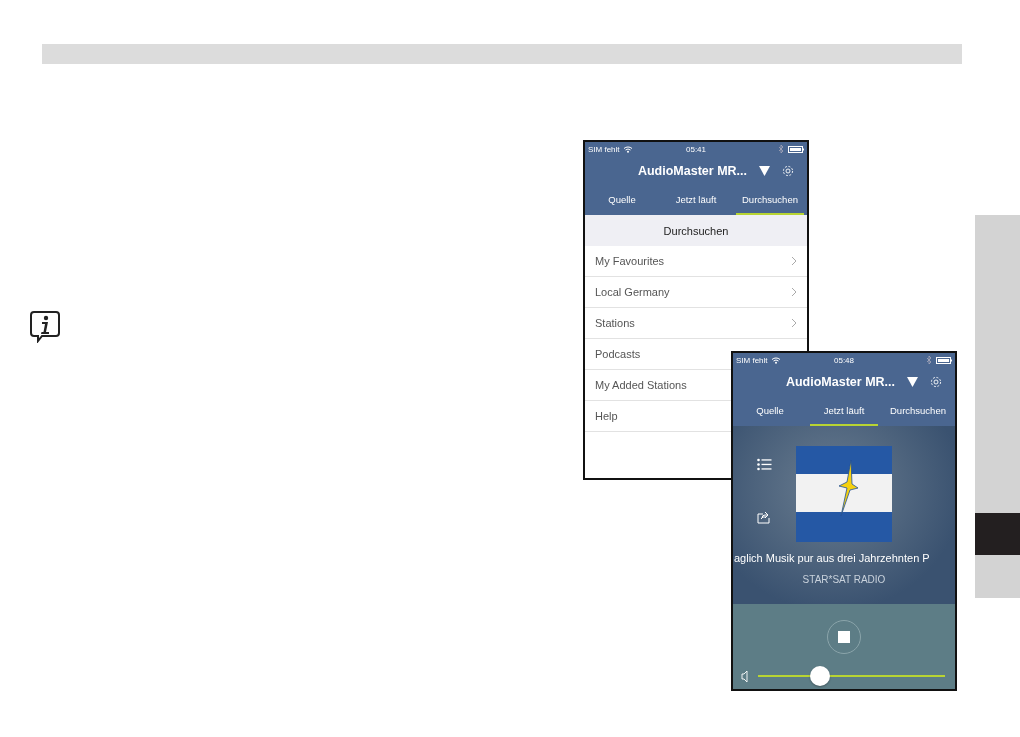 The width and height of the screenshot is (1020, 737). What do you see at coordinates (844, 360) in the screenshot?
I see `status-time: 05:48` at bounding box center [844, 360].